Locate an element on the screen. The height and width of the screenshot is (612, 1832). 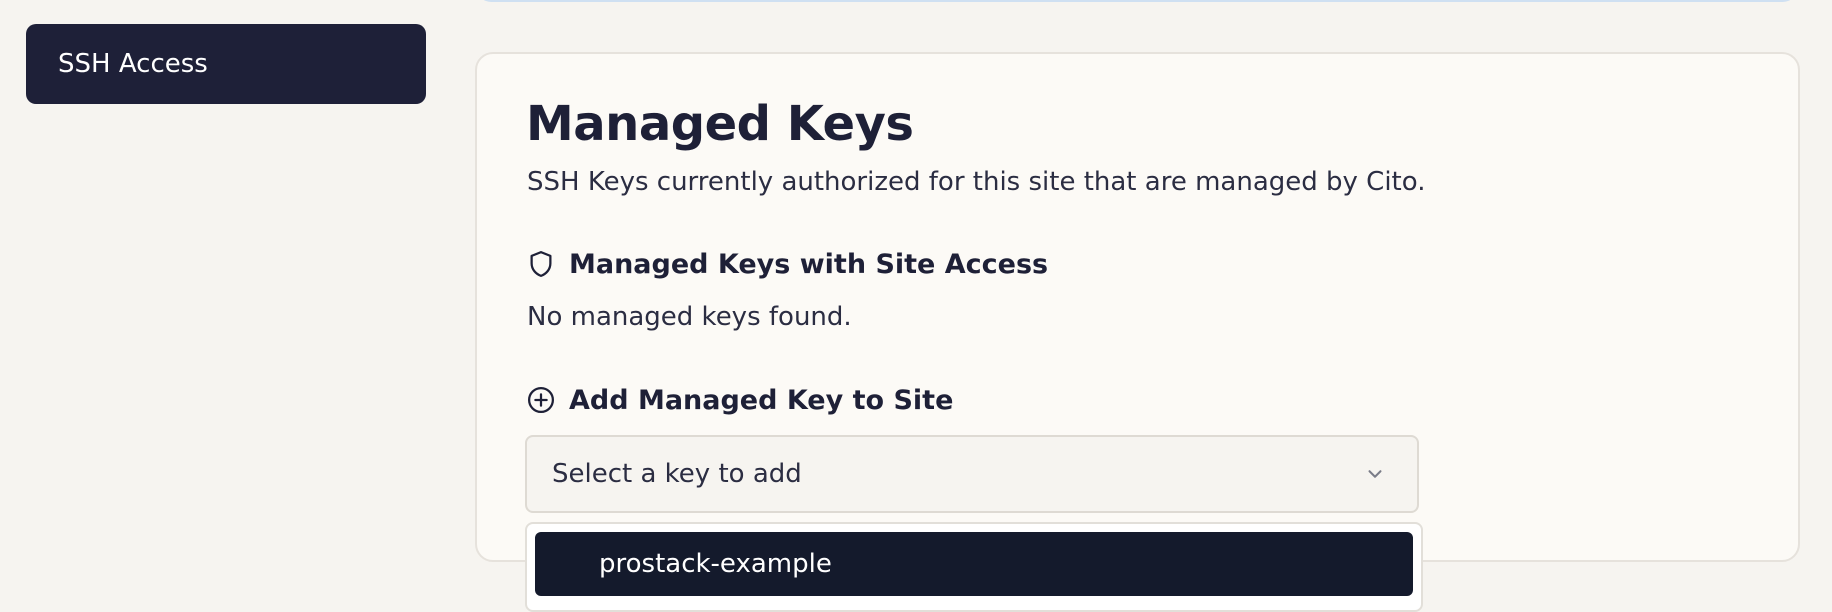
shield-icon is located at coordinates (541, 264).